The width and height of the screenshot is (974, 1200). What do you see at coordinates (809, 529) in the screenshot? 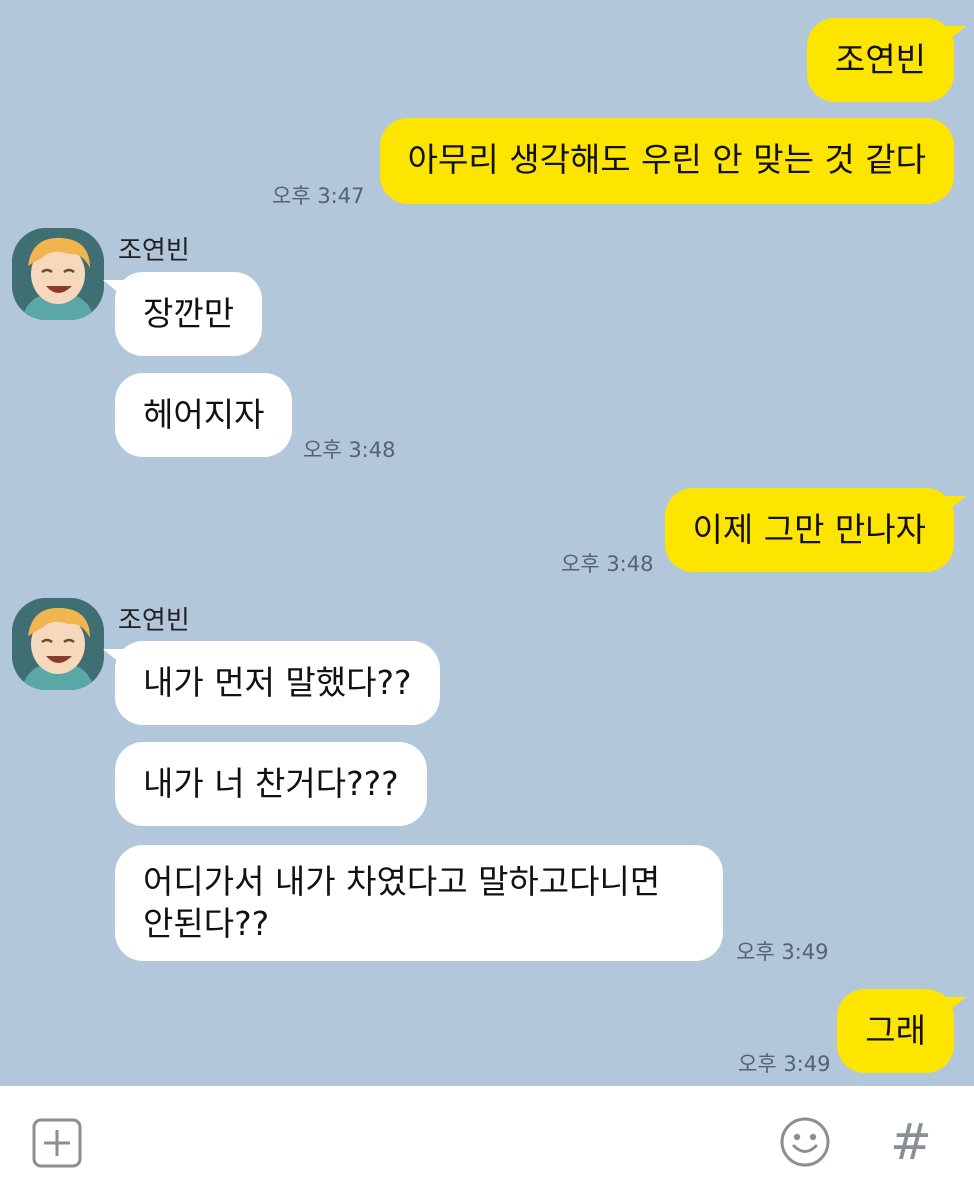
I see `message-text: 이제 그만 만나자` at bounding box center [809, 529].